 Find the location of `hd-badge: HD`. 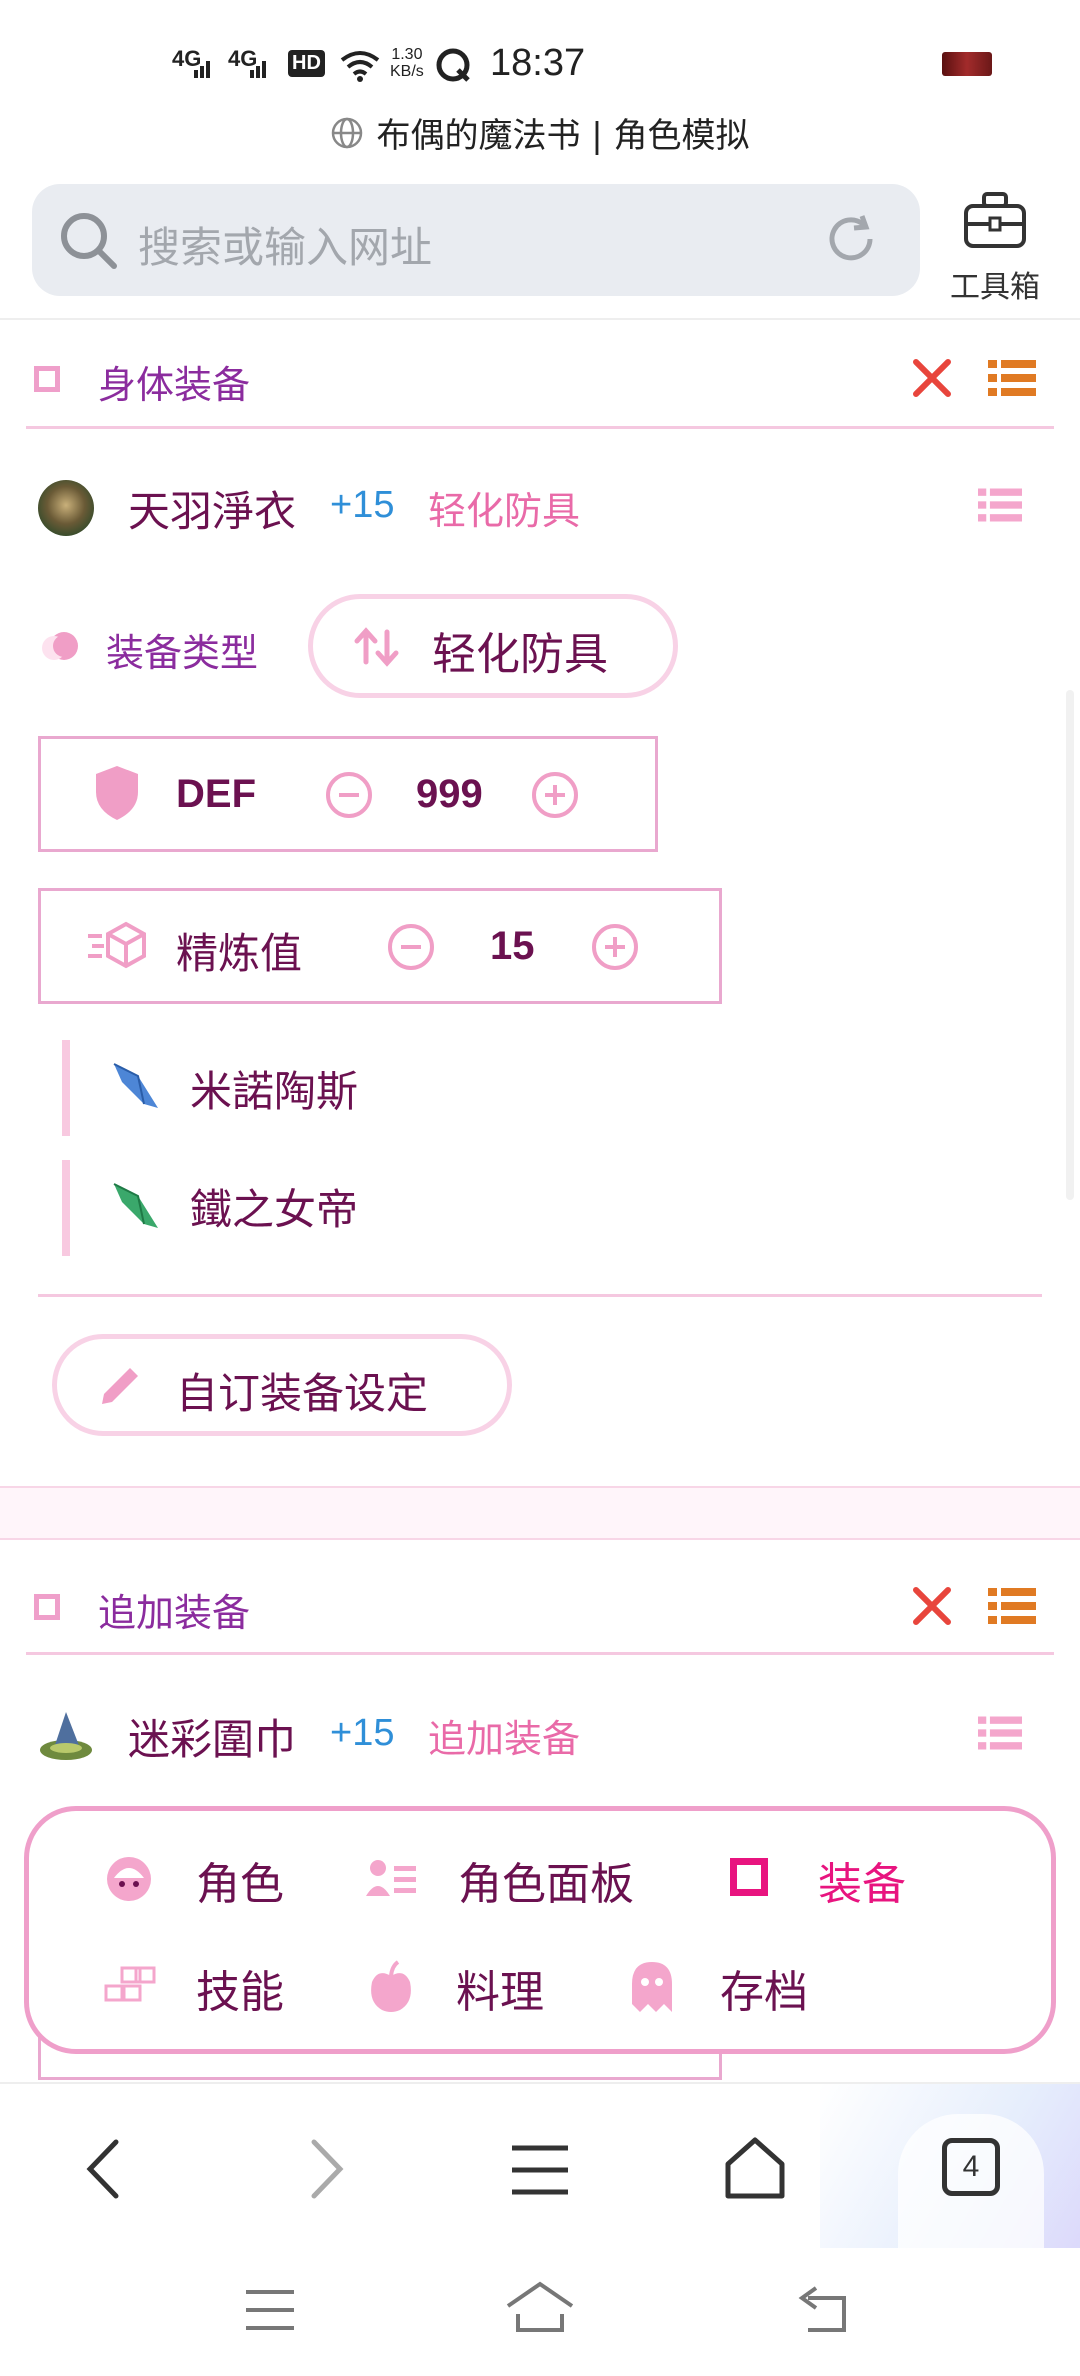

hd-badge: HD is located at coordinates (306, 63).